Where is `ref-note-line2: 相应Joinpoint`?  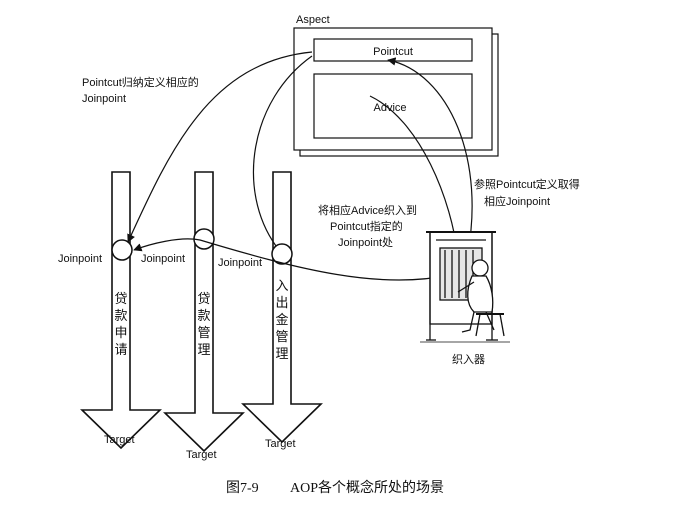 ref-note-line2: 相应Joinpoint is located at coordinates (517, 201).